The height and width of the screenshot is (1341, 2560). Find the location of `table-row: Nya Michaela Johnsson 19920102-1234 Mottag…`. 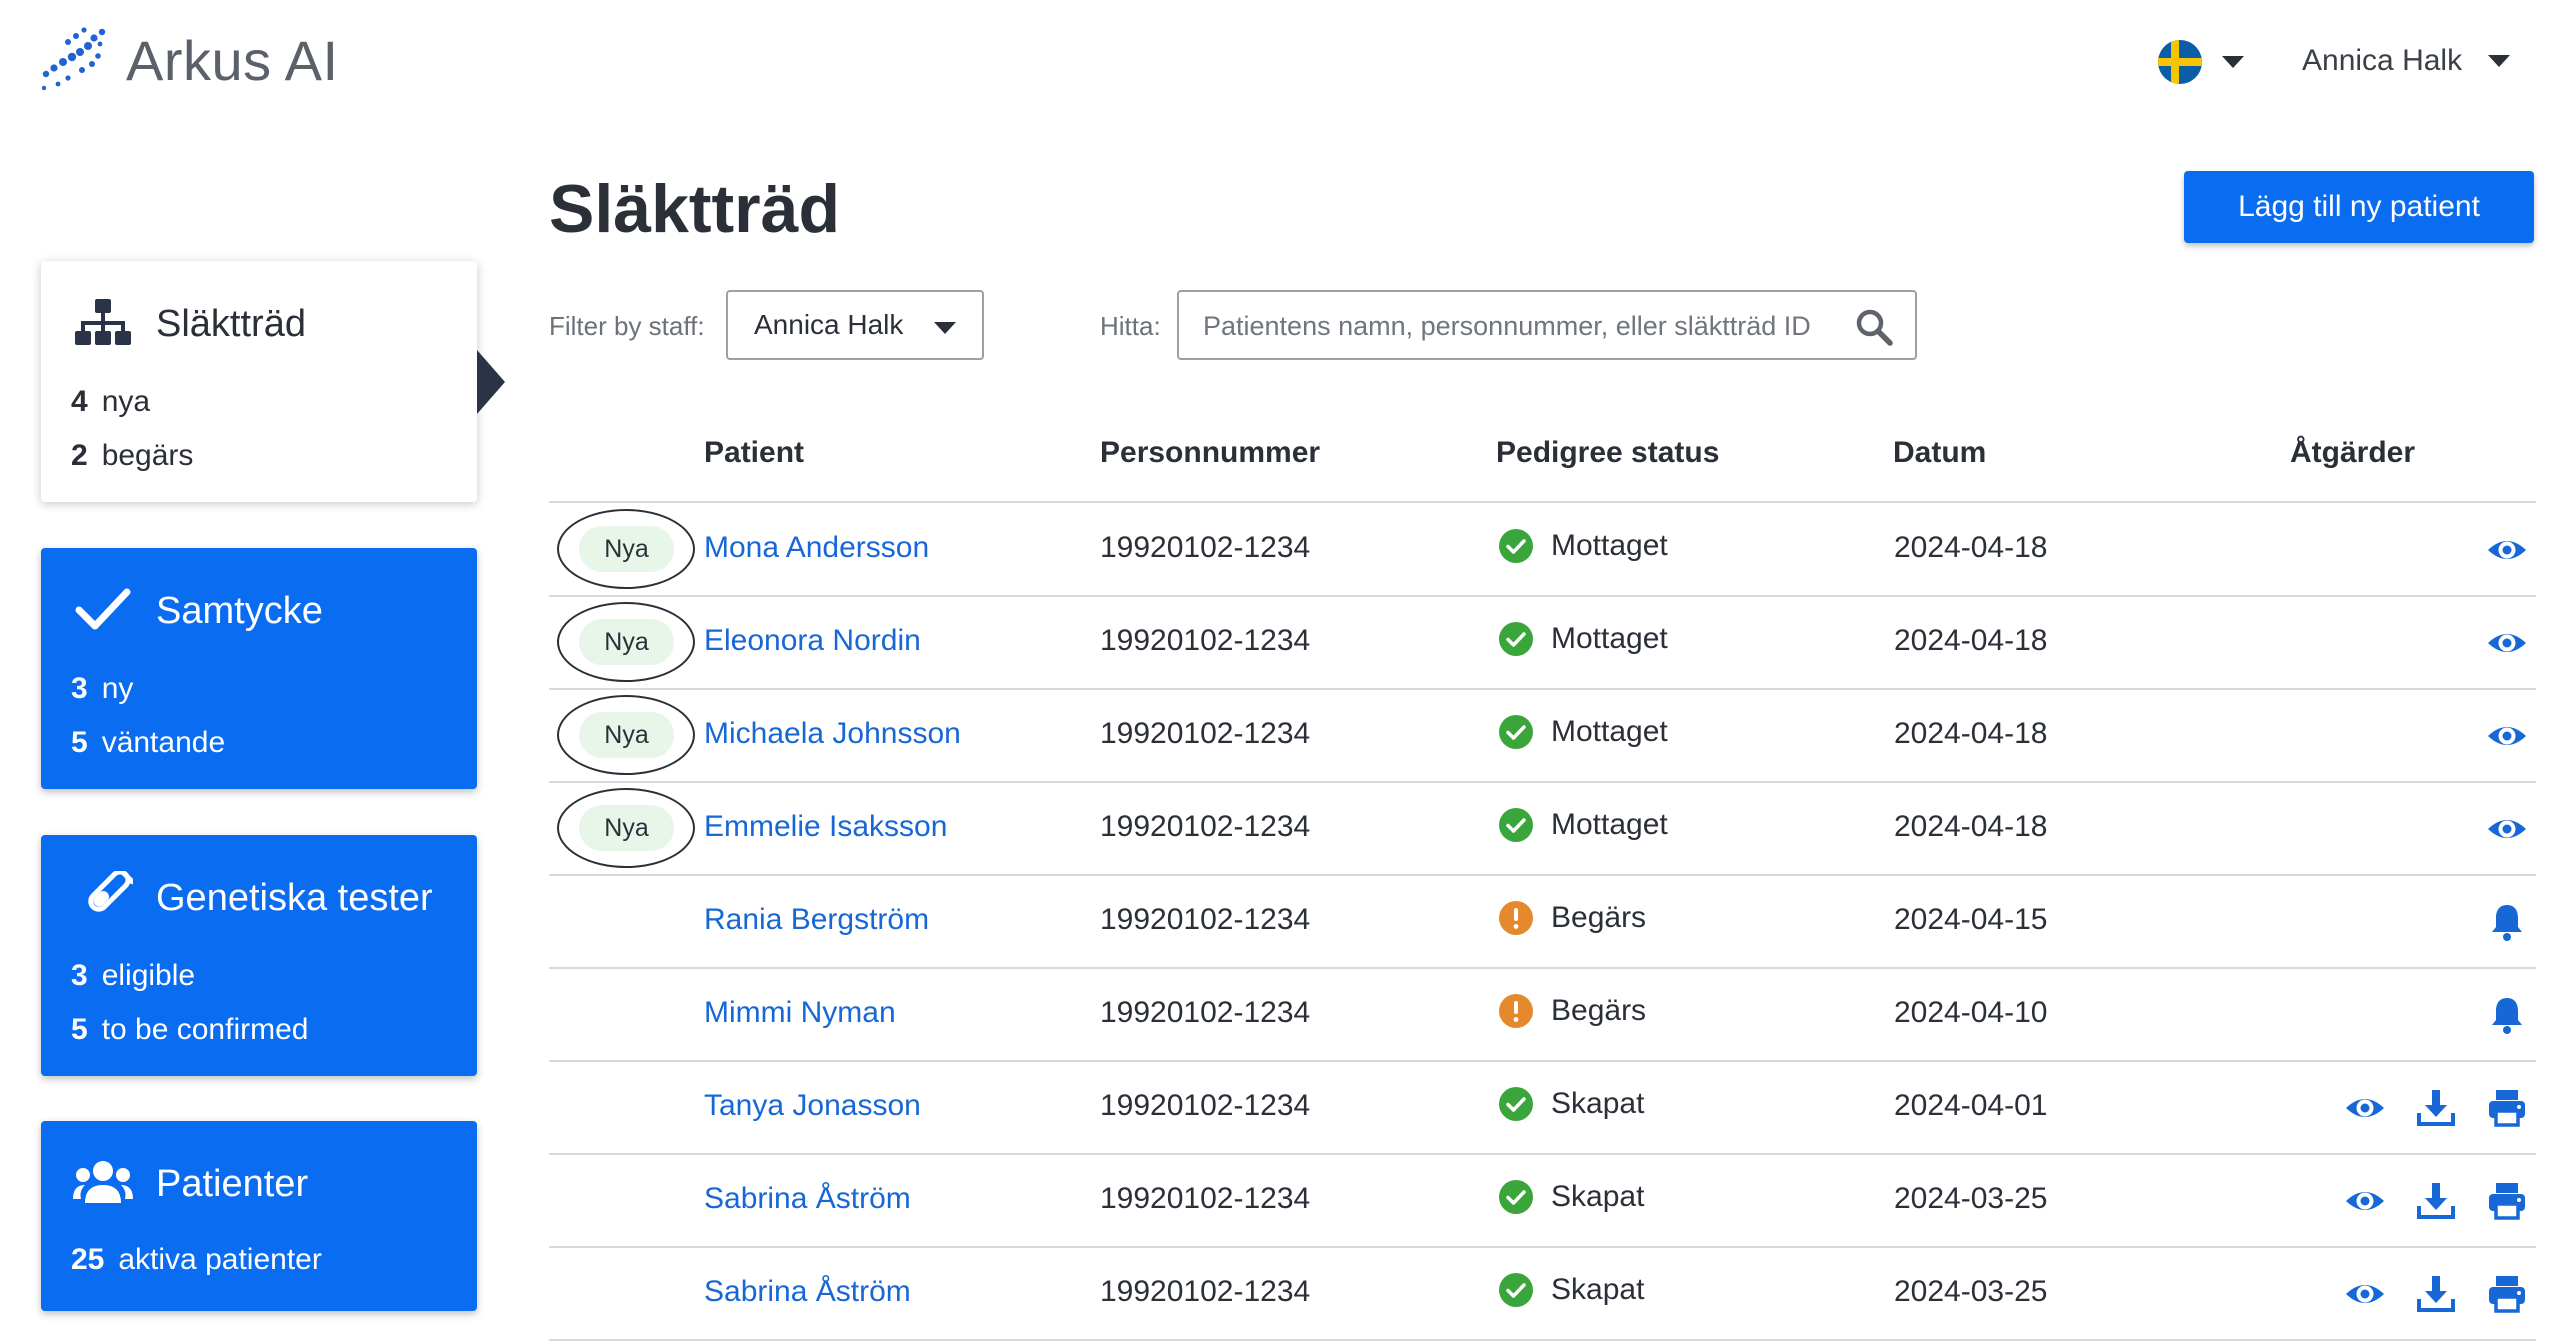

table-row: Nya Michaela Johnsson 19920102-1234 Mottag… is located at coordinates (1542, 735).